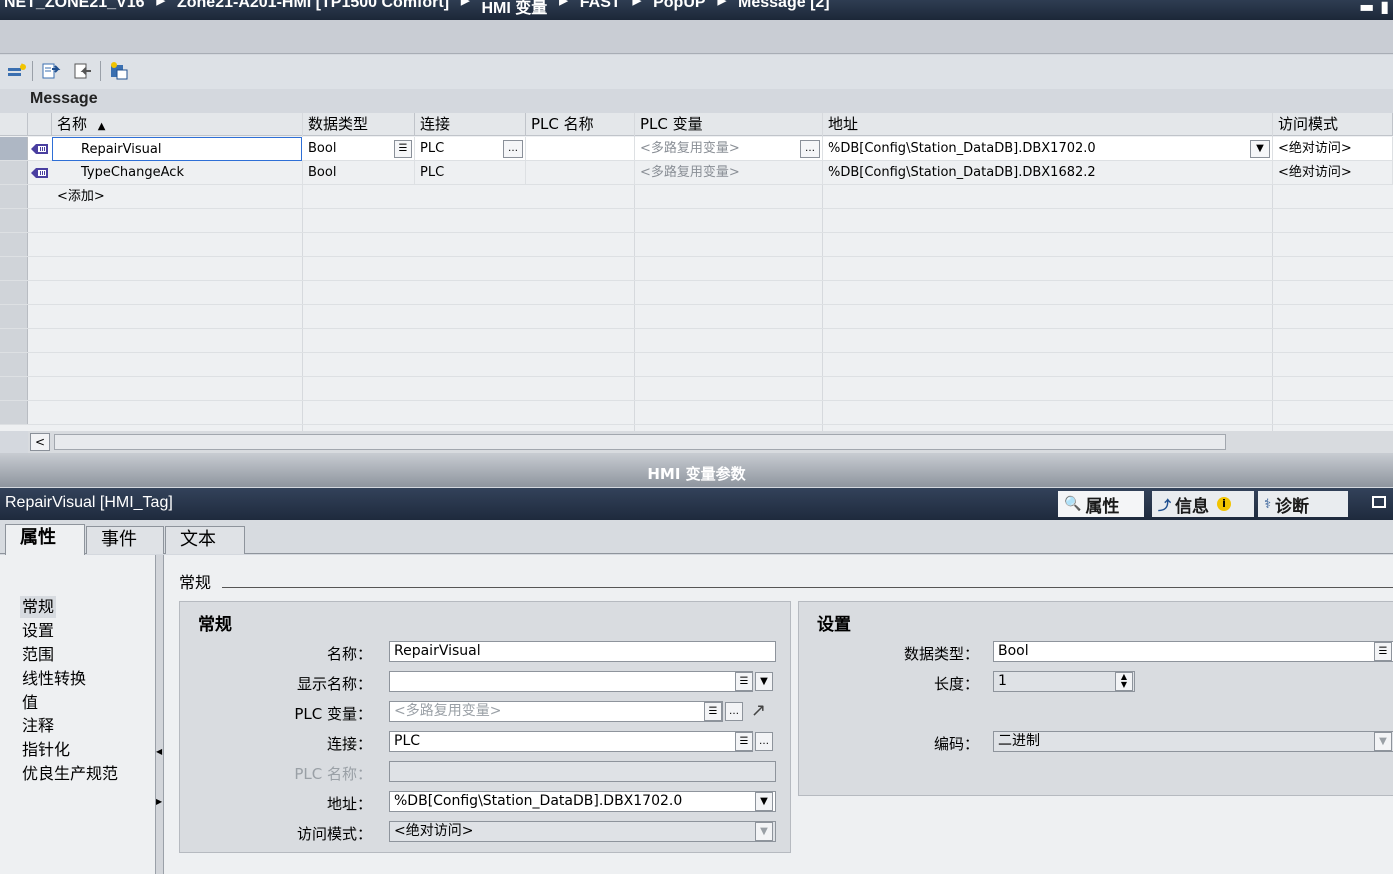 The width and height of the screenshot is (1393, 874). I want to click on breadcrumb-fast: FAST, so click(600, 9).